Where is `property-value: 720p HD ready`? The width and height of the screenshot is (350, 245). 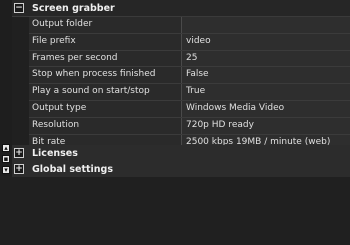
property-value: 720p HD ready is located at coordinates (266, 125).